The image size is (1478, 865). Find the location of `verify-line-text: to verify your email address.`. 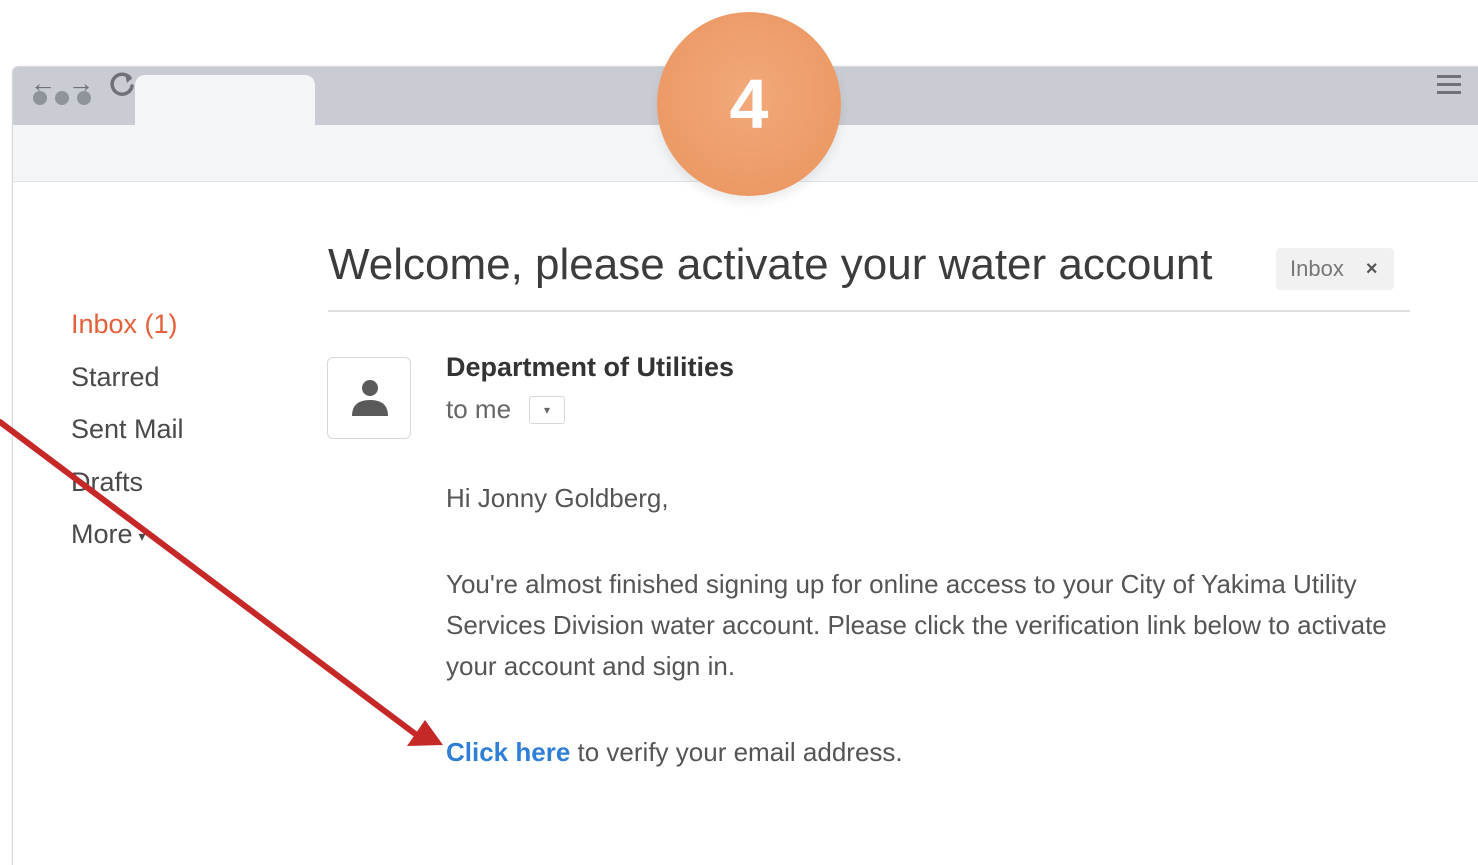

verify-line-text: to verify your email address. is located at coordinates (736, 752).